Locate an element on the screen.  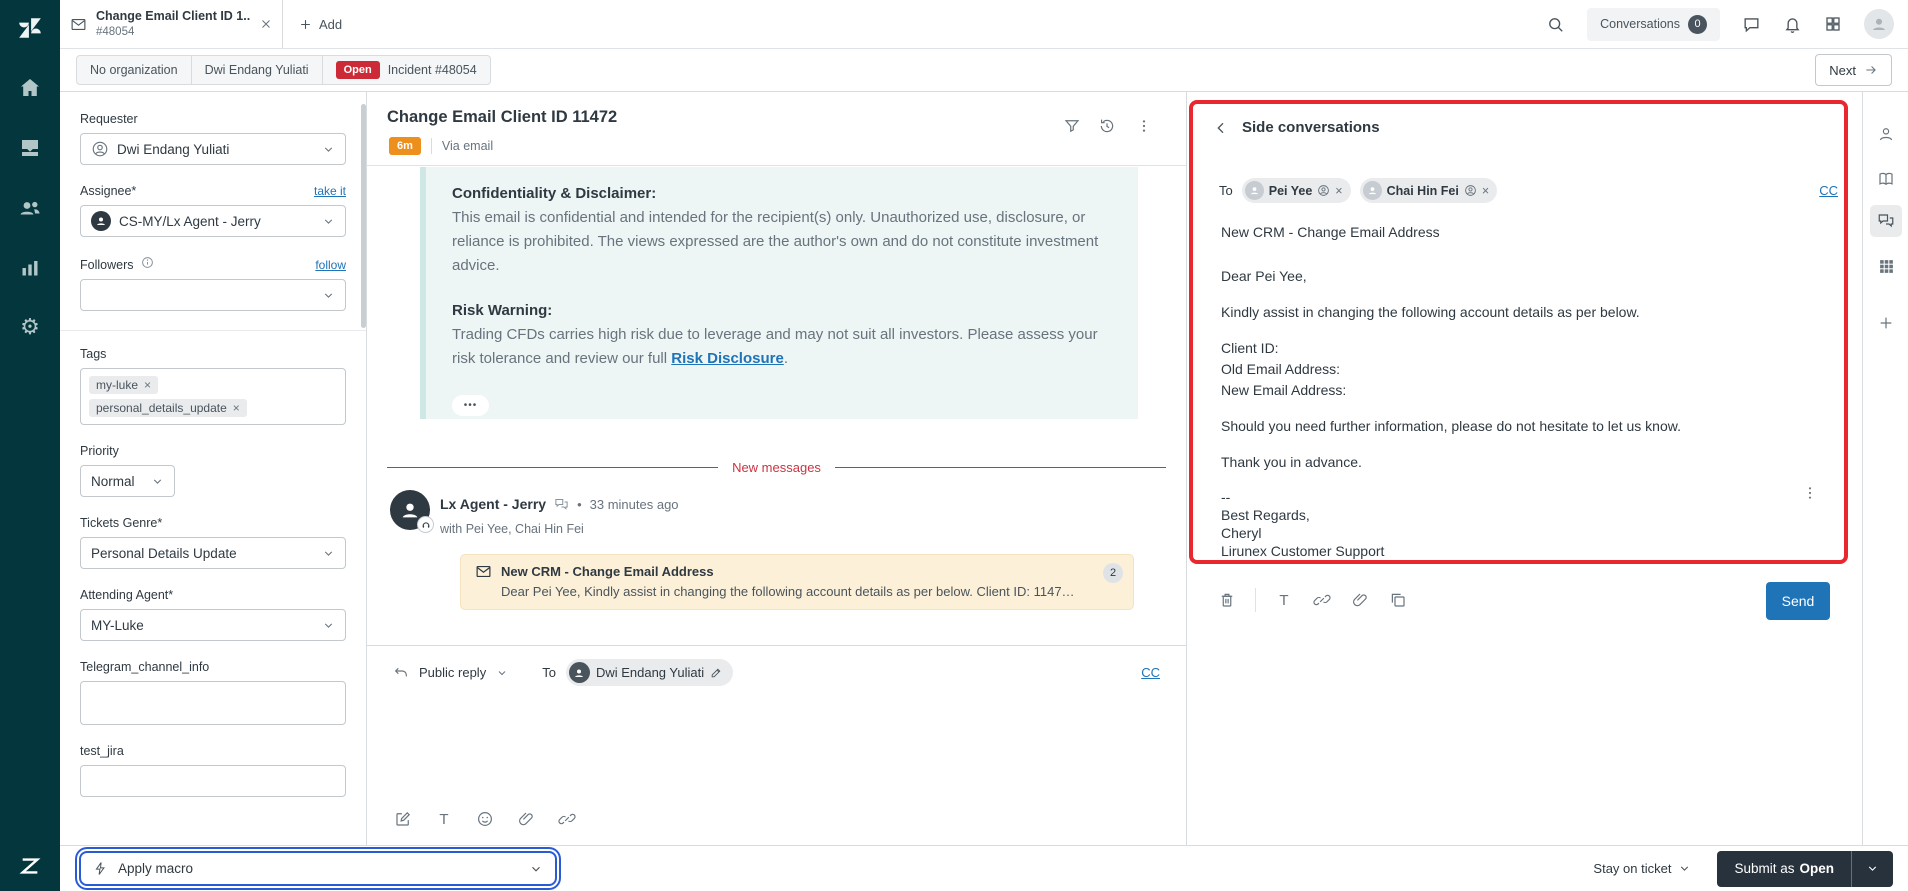
attending-agent-value: MY-Luke is located at coordinates (117, 625).